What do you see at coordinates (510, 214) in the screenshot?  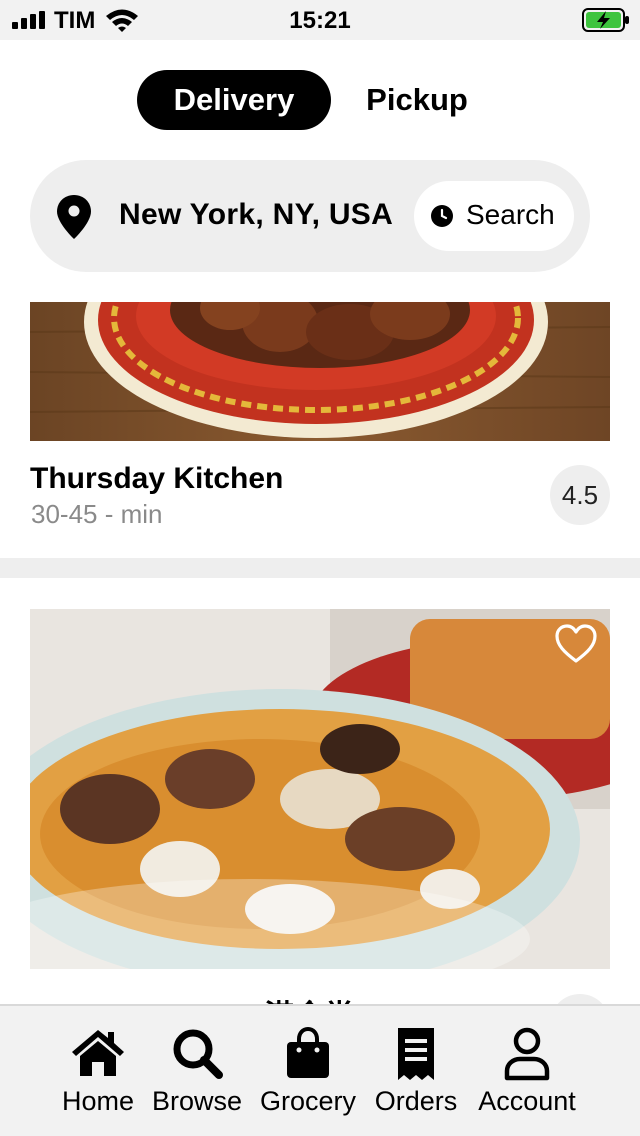 I see `search-label: Search` at bounding box center [510, 214].